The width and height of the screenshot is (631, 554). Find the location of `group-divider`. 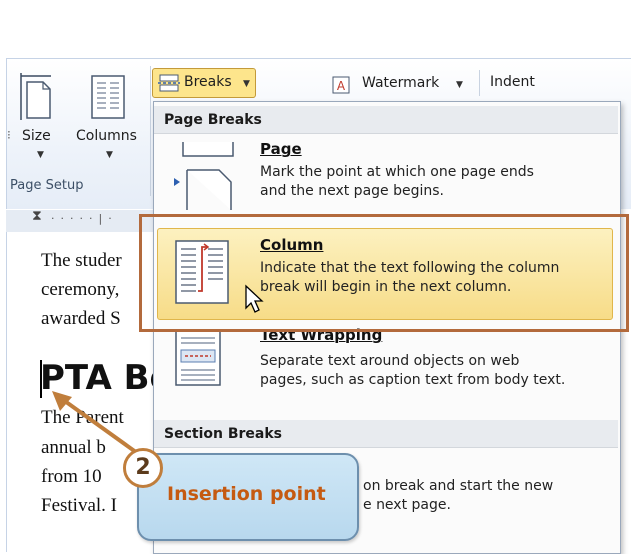

group-divider is located at coordinates (150, 131).